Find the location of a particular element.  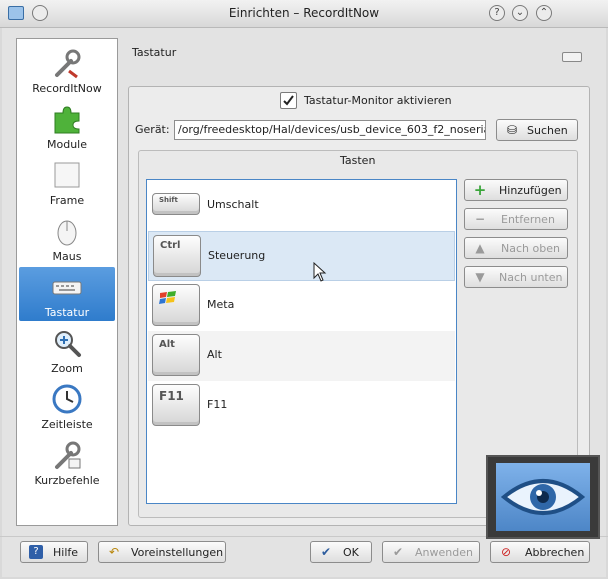

sidebar-item-maus: Maus is located at coordinates (67, 238).